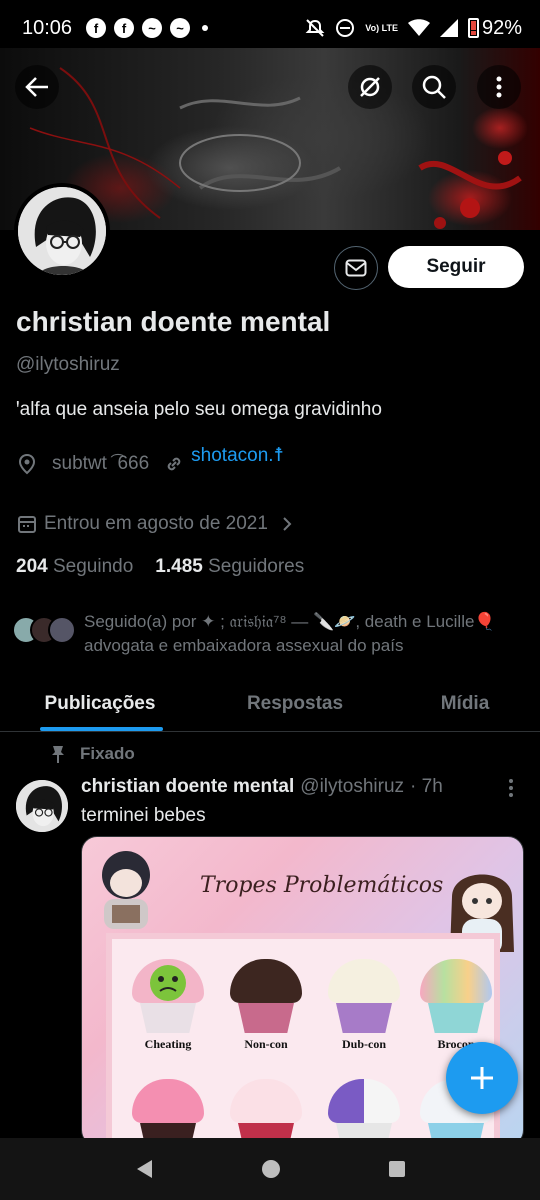 The image size is (540, 1200). I want to click on post-author-handle: @ilytoshiruz, so click(352, 786).